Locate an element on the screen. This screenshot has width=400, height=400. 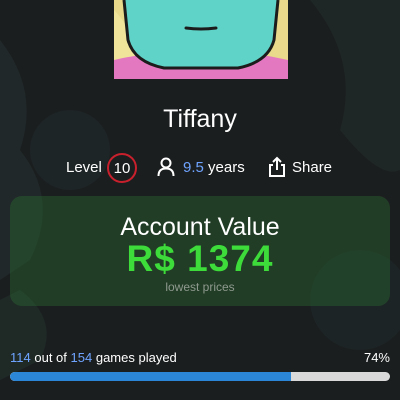
profile-stats: Level 10 9.5 years Share is located at coordinates (200, 167).